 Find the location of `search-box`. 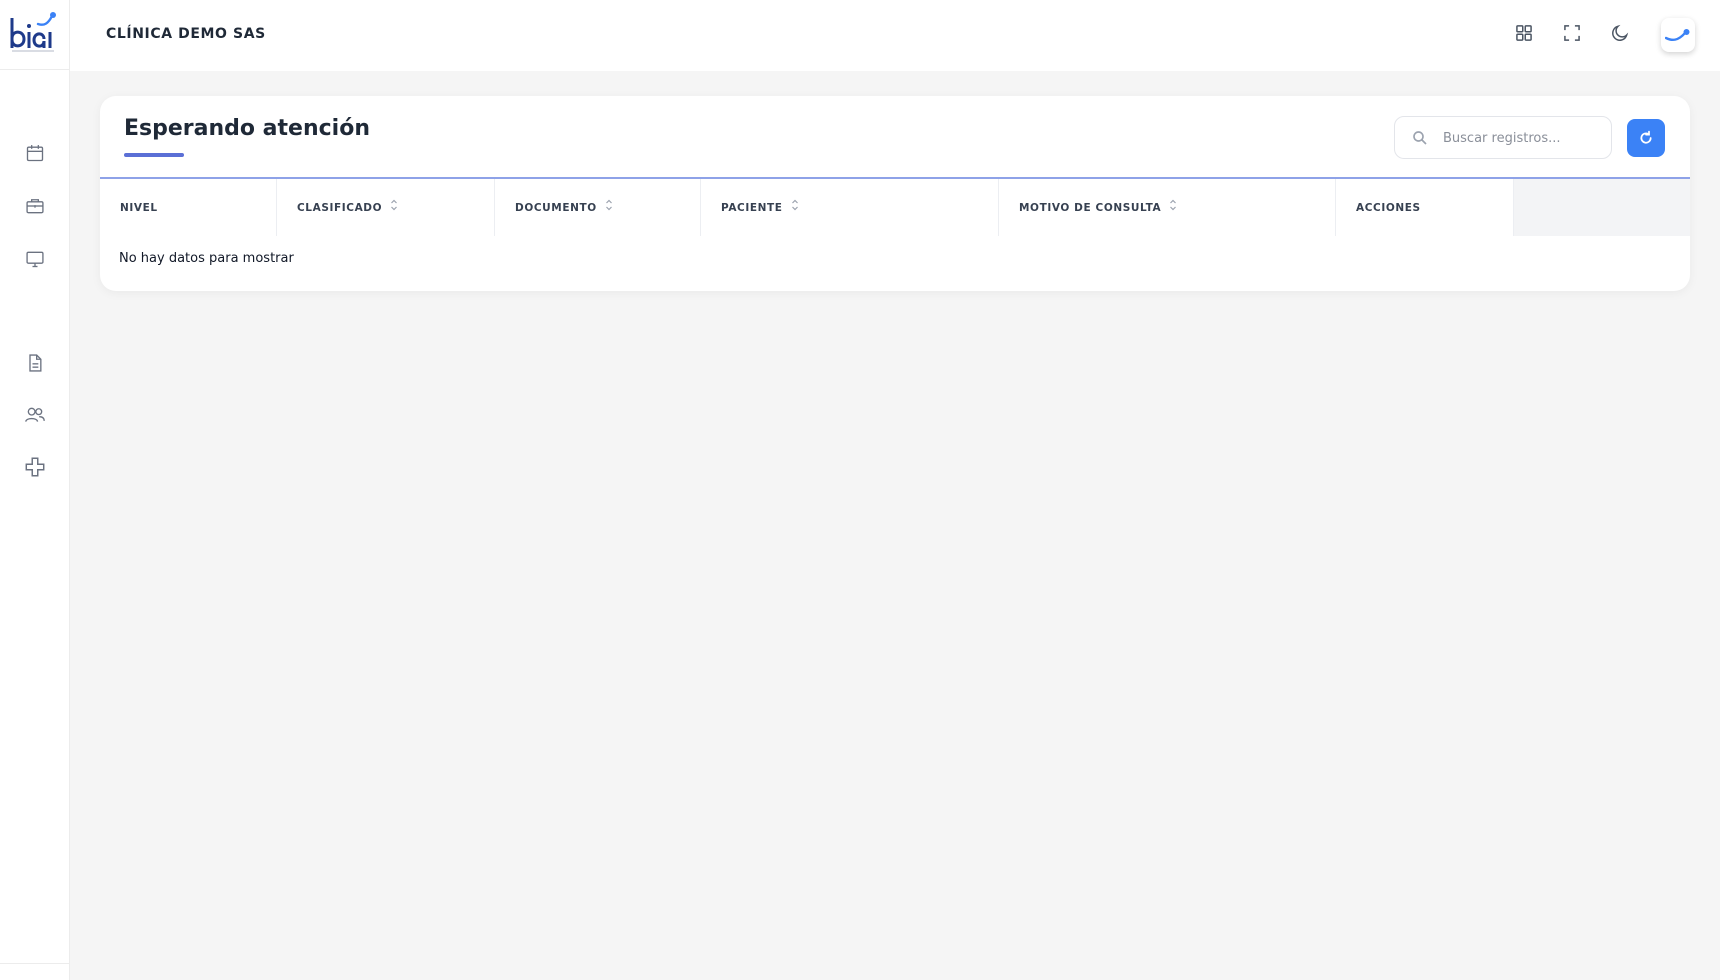

search-box is located at coordinates (1503, 137).